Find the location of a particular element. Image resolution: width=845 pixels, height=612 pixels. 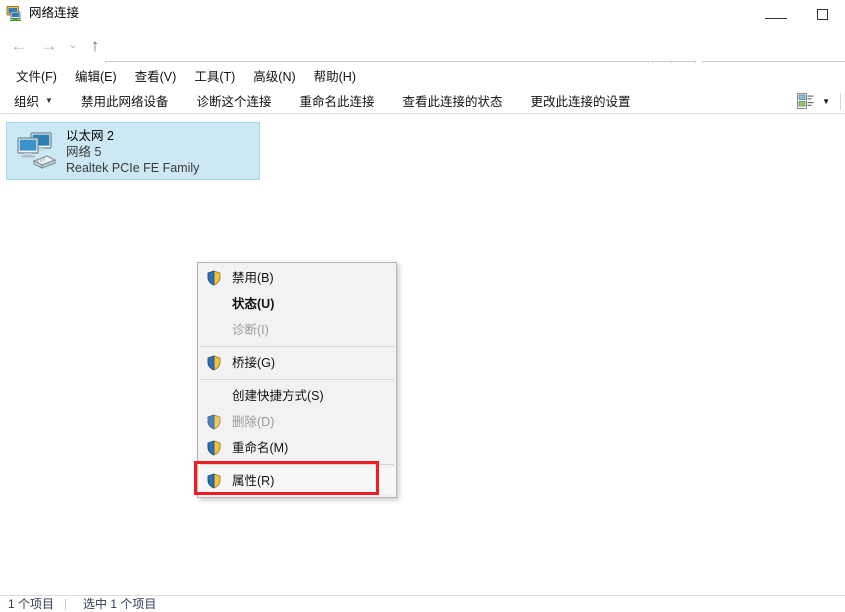

menu-bar: 文件(F) 编辑(E) 查看(V) 工具(T) 高级(N) 帮助(H) is located at coordinates (422, 75).